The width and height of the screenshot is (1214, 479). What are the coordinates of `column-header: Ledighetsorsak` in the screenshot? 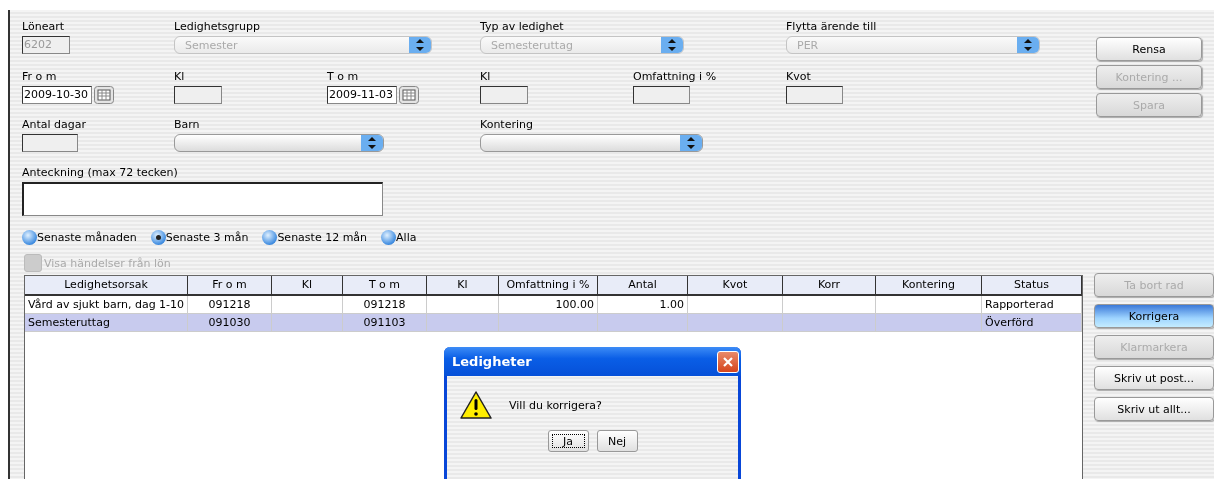 It's located at (106, 286).